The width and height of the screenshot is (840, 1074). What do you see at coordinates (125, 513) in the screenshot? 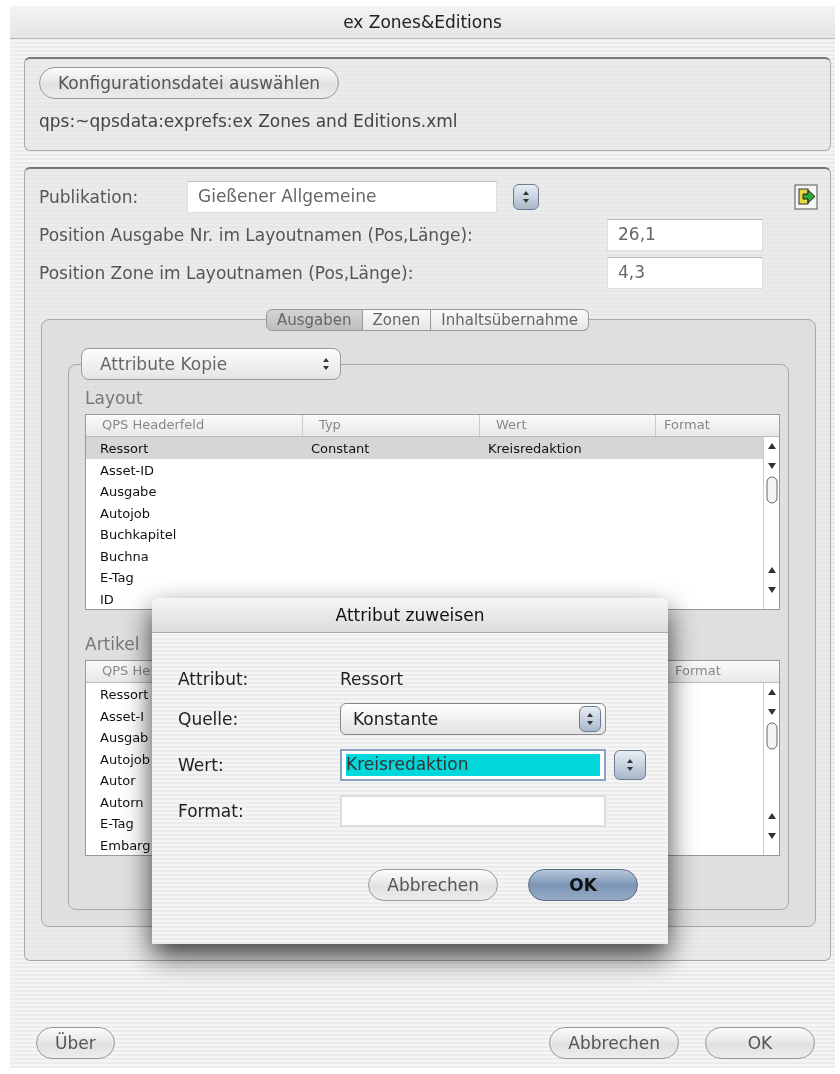
I see `table-cell: Autojob` at bounding box center [125, 513].